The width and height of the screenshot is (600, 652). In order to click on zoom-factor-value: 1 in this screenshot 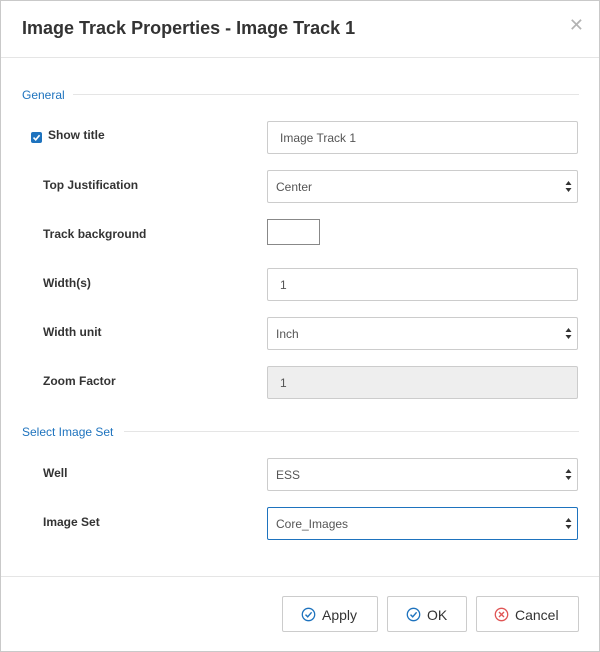, I will do `click(283, 383)`.